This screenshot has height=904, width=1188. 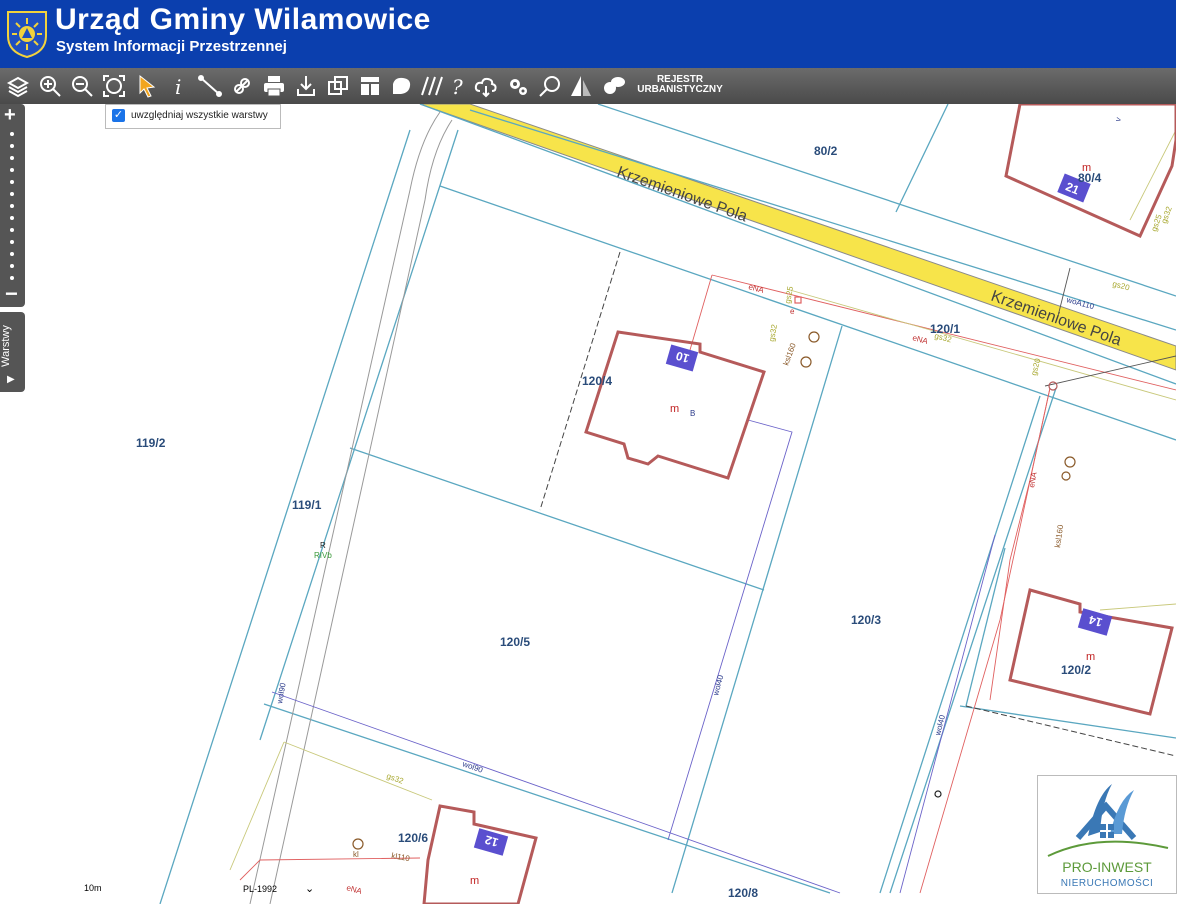 I want to click on measure-distance-icon, so click(x=210, y=86).